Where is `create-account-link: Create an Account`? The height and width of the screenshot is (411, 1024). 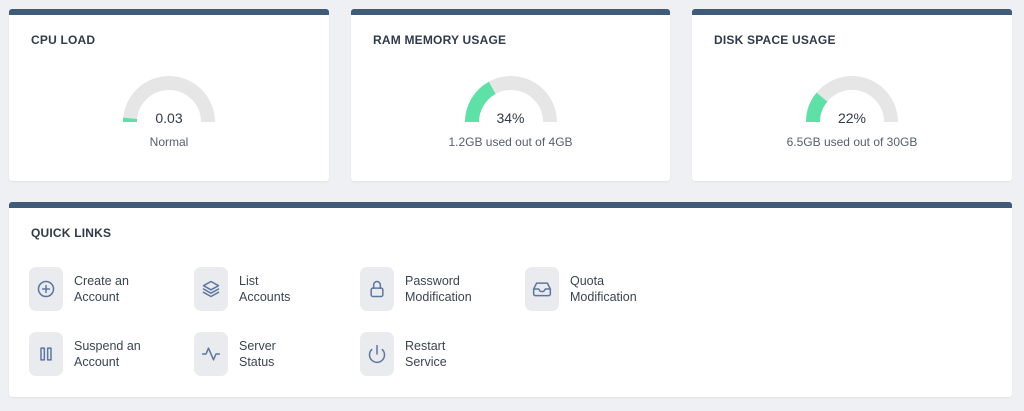 create-account-link: Create an Account is located at coordinates (79, 289).